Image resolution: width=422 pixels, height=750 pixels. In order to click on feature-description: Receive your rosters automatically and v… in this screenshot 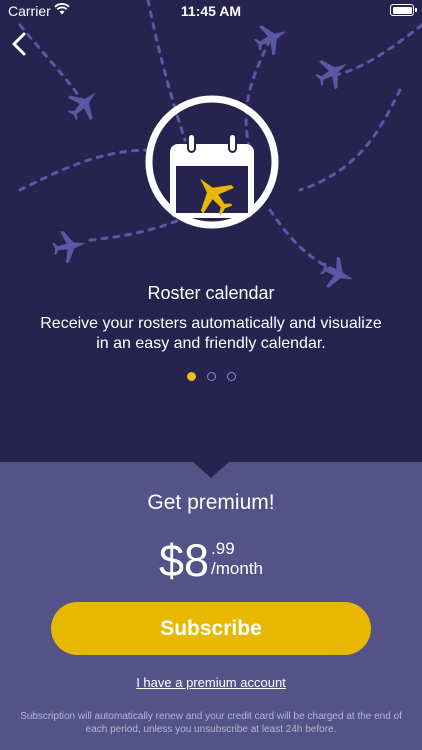, I will do `click(211, 333)`.